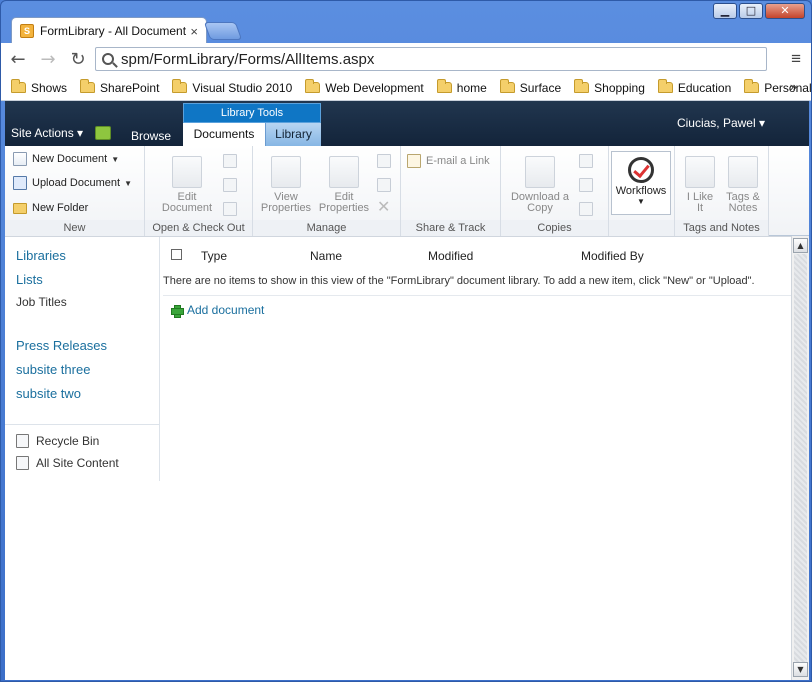  What do you see at coordinates (700, 172) in the screenshot?
I see `thumbs-up-icon` at bounding box center [700, 172].